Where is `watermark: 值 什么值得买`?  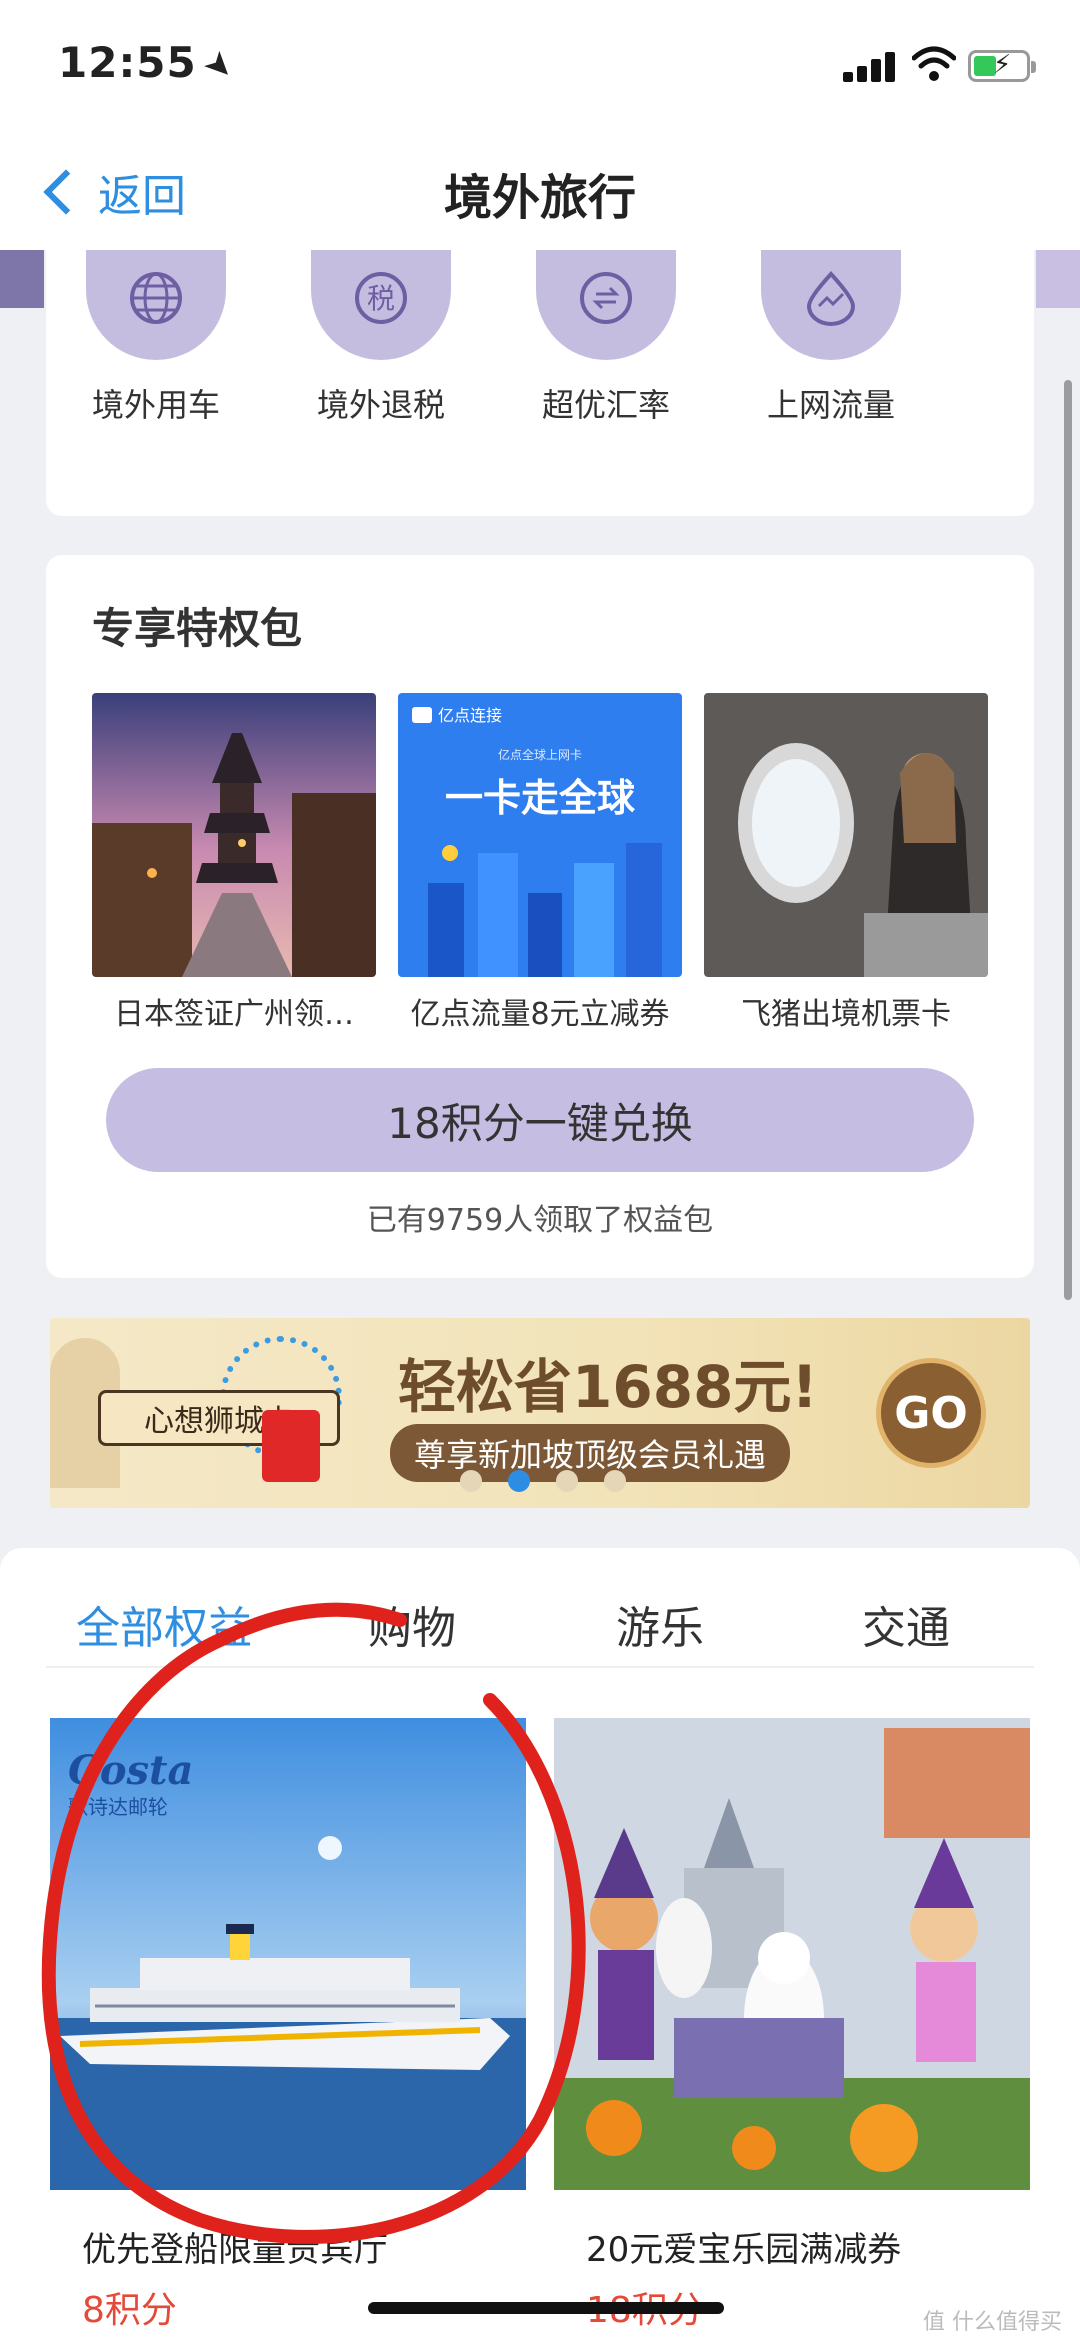 watermark: 值 什么值得买 is located at coordinates (992, 2322).